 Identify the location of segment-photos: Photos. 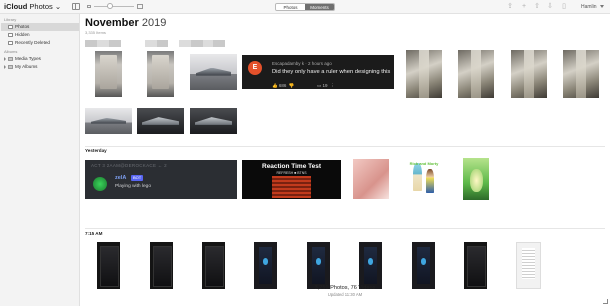
(290, 7).